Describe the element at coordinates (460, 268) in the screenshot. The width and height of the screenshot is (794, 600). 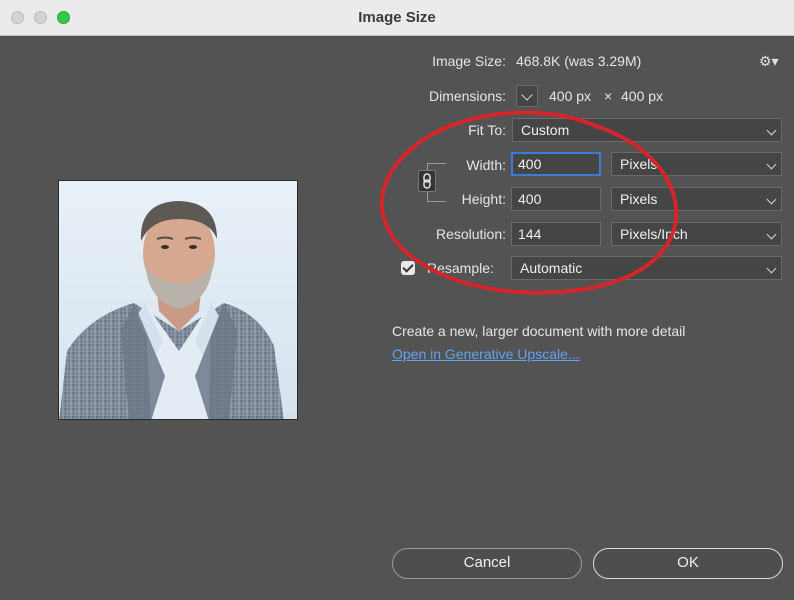
I see `resample-label: Resample:` at that location.